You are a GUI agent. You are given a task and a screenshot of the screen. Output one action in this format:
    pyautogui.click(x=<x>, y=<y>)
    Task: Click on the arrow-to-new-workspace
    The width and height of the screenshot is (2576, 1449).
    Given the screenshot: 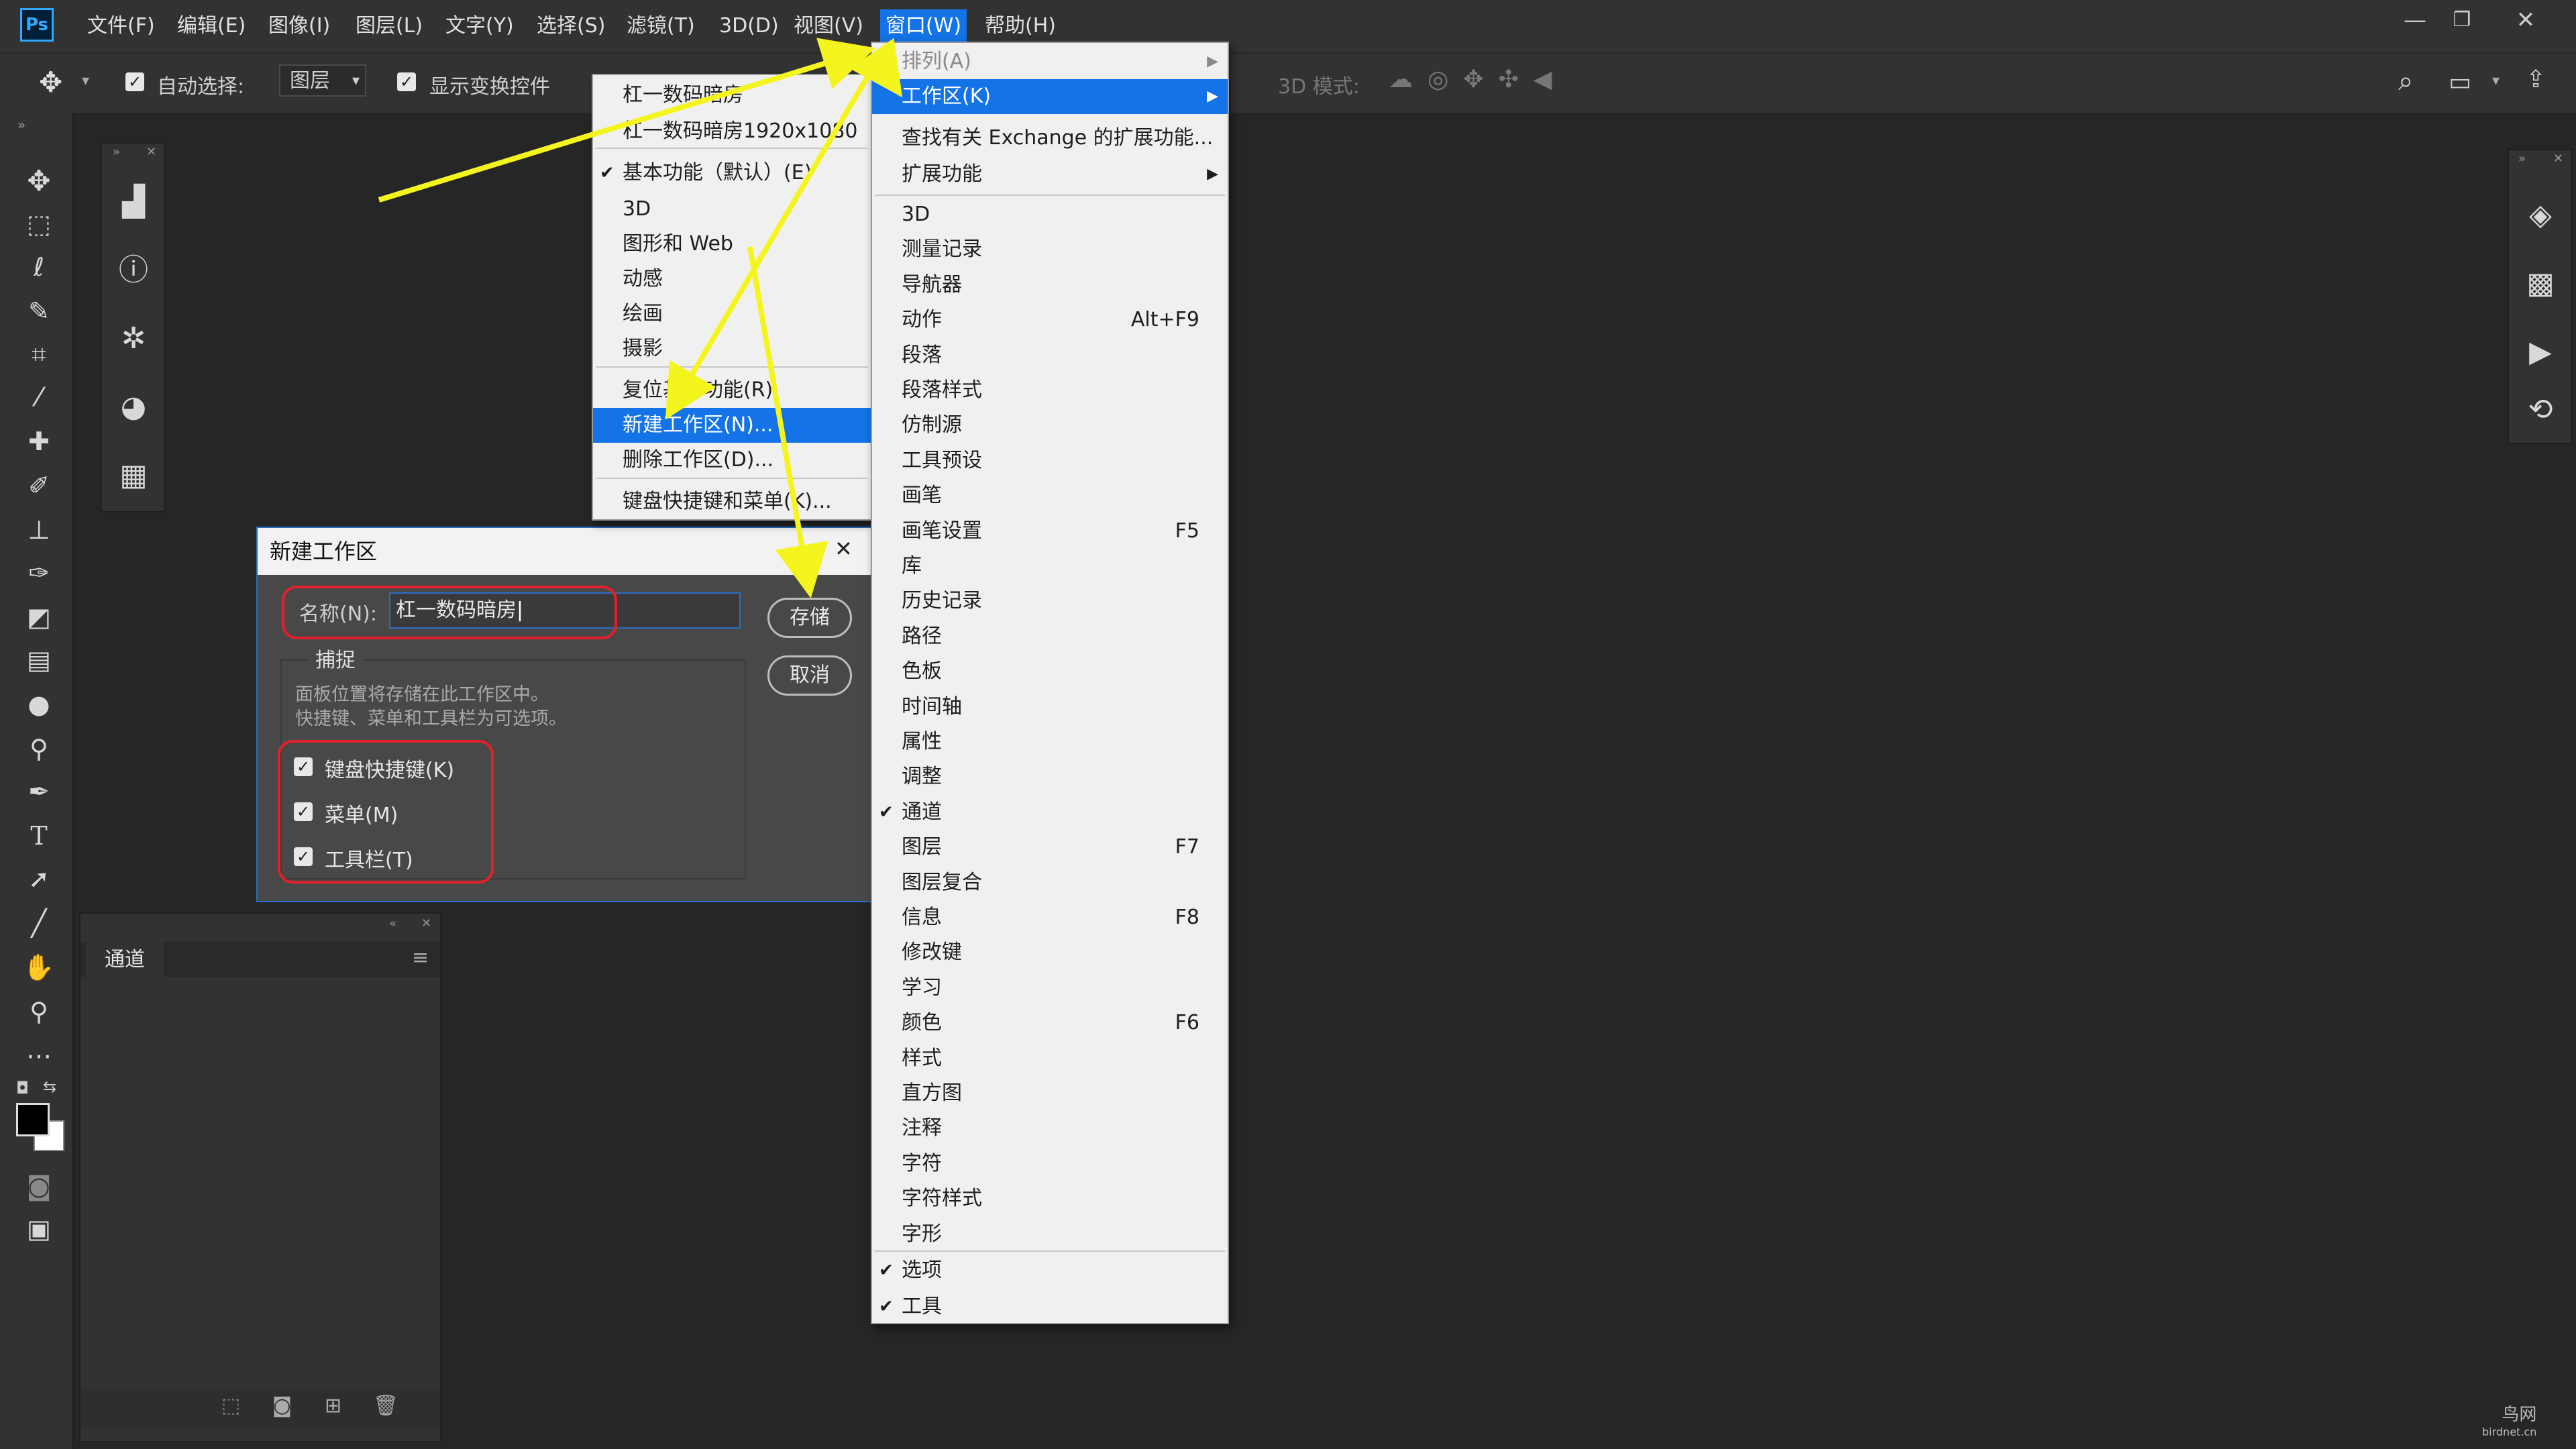 What is the action you would take?
    pyautogui.click(x=773, y=238)
    